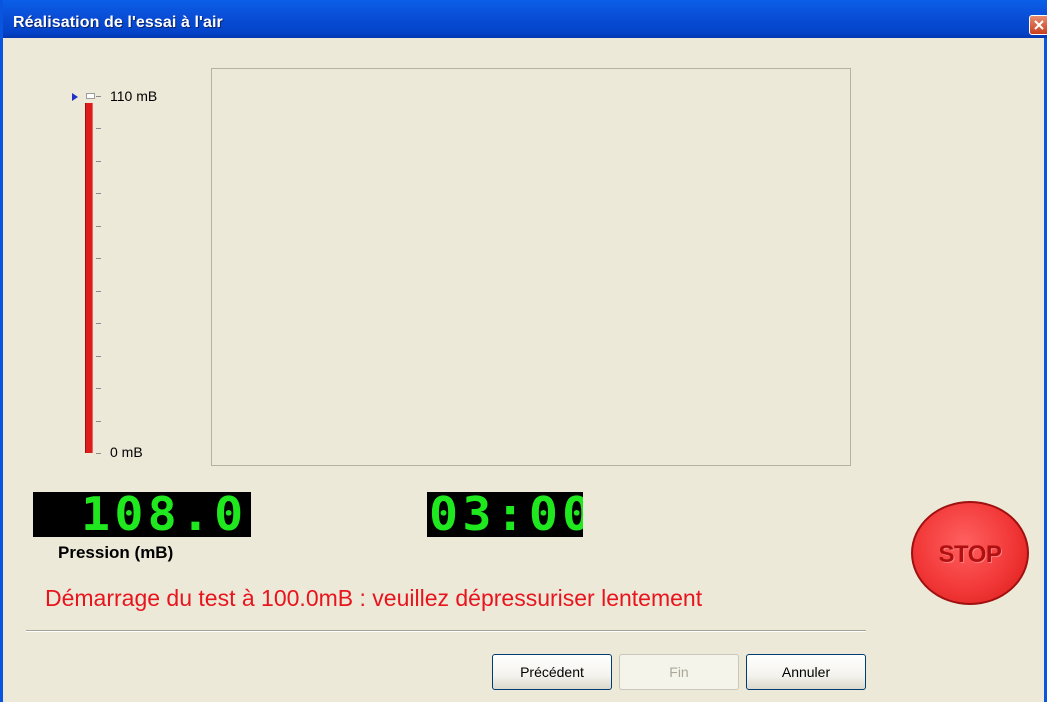 The height and width of the screenshot is (702, 1047). Describe the element at coordinates (552, 672) in the screenshot. I see `previous-button: Précédent` at that location.